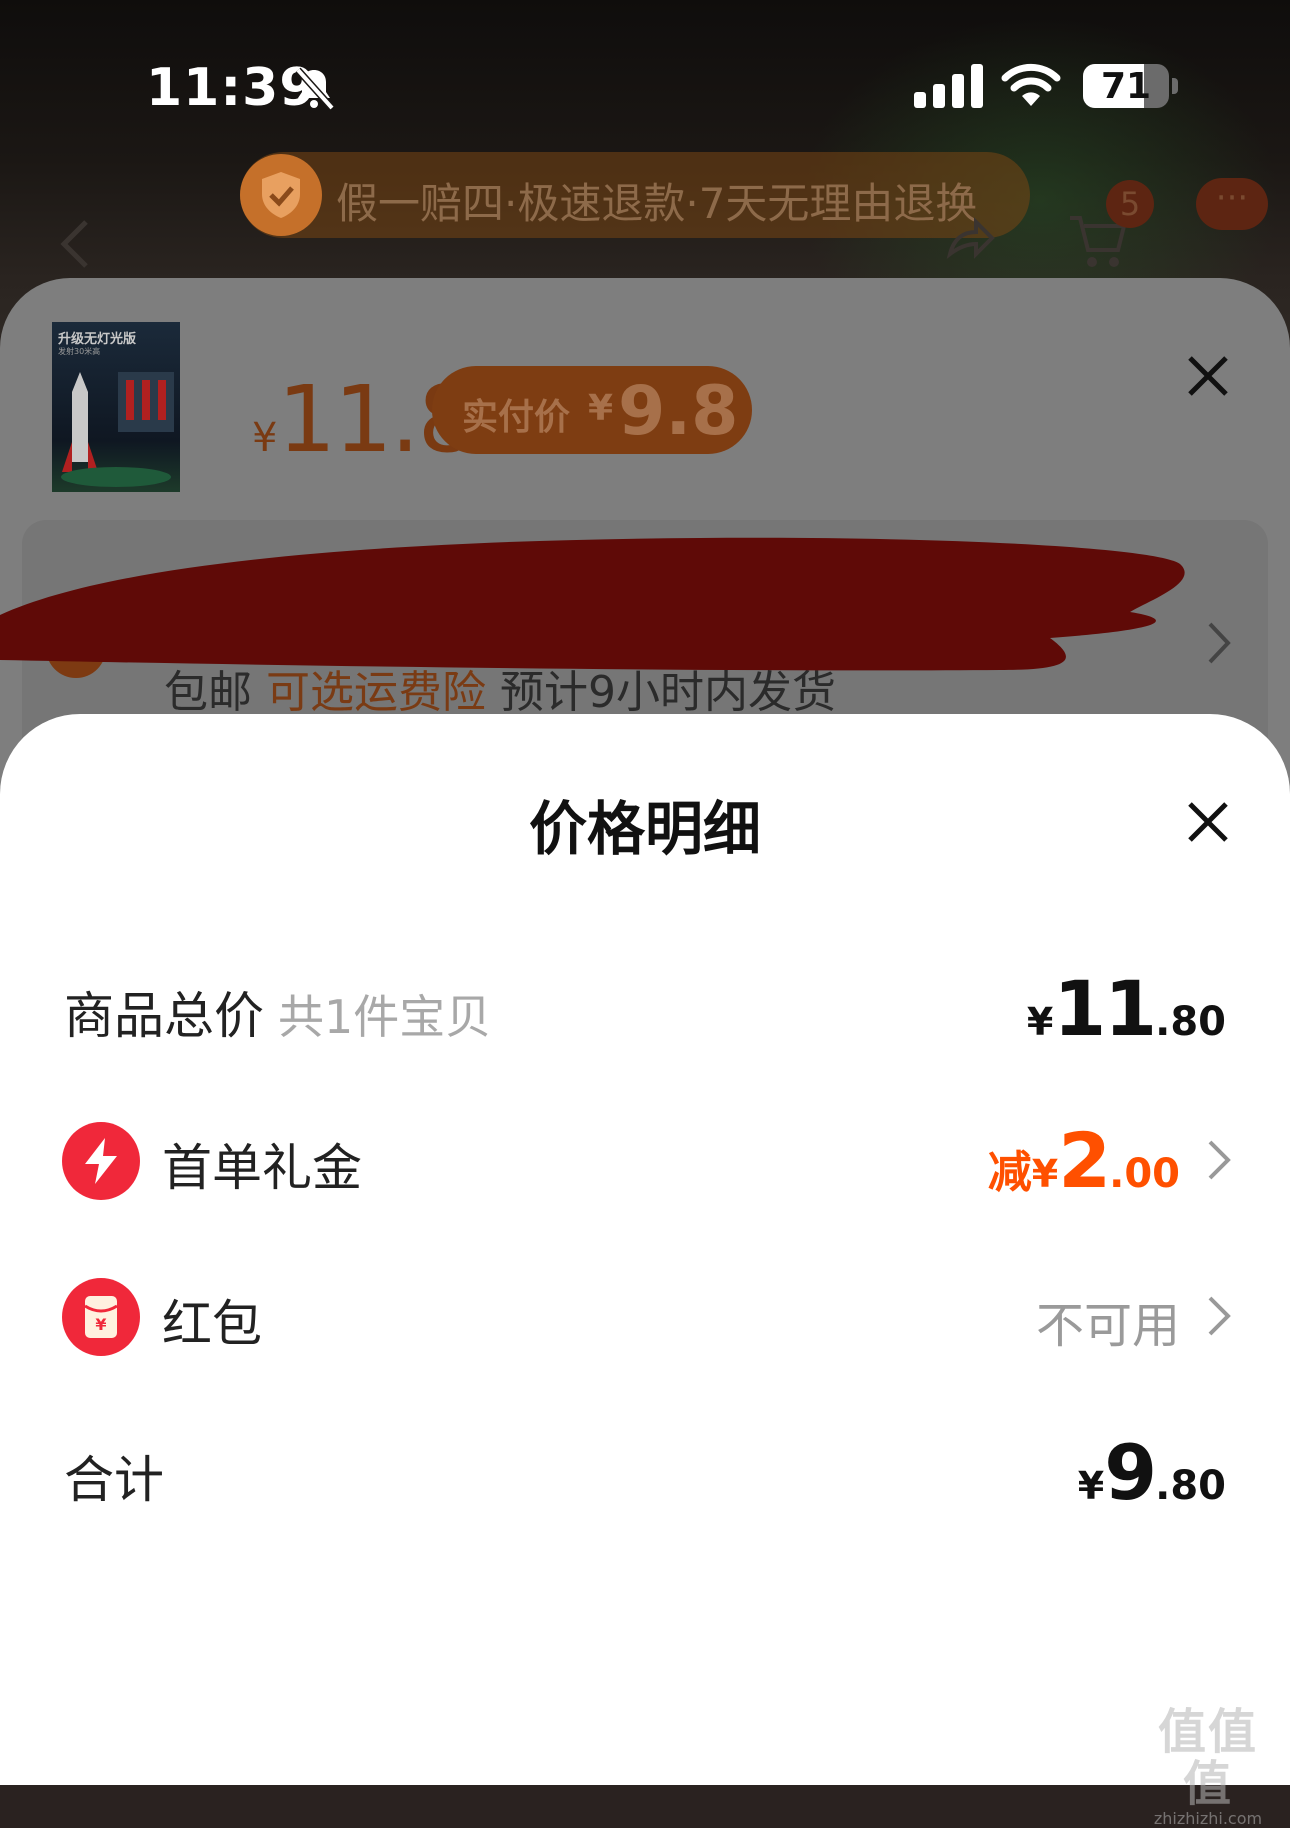 Image resolution: width=1290 pixels, height=1828 pixels. Describe the element at coordinates (948, 86) in the screenshot. I see `cellular-signal-icon` at that location.